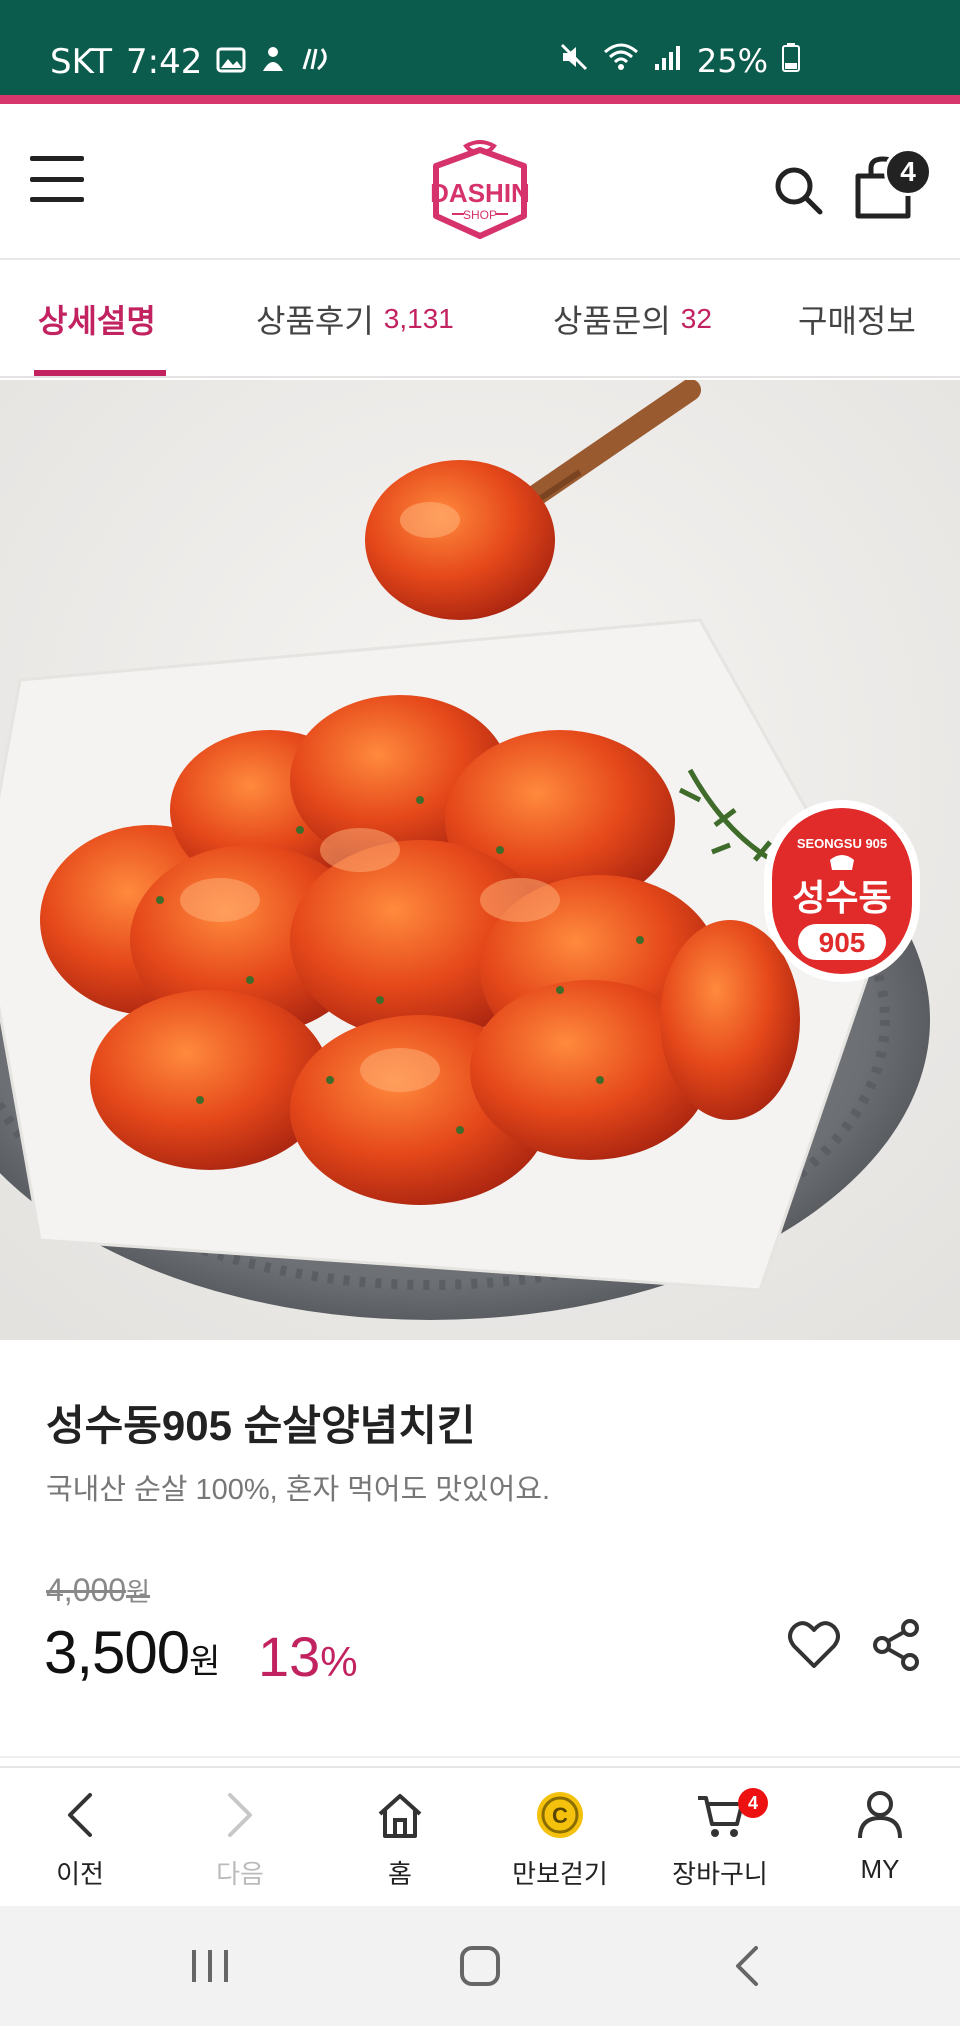 This screenshot has height=2026, width=960. I want to click on battery-percent: 25%, so click(732, 61).